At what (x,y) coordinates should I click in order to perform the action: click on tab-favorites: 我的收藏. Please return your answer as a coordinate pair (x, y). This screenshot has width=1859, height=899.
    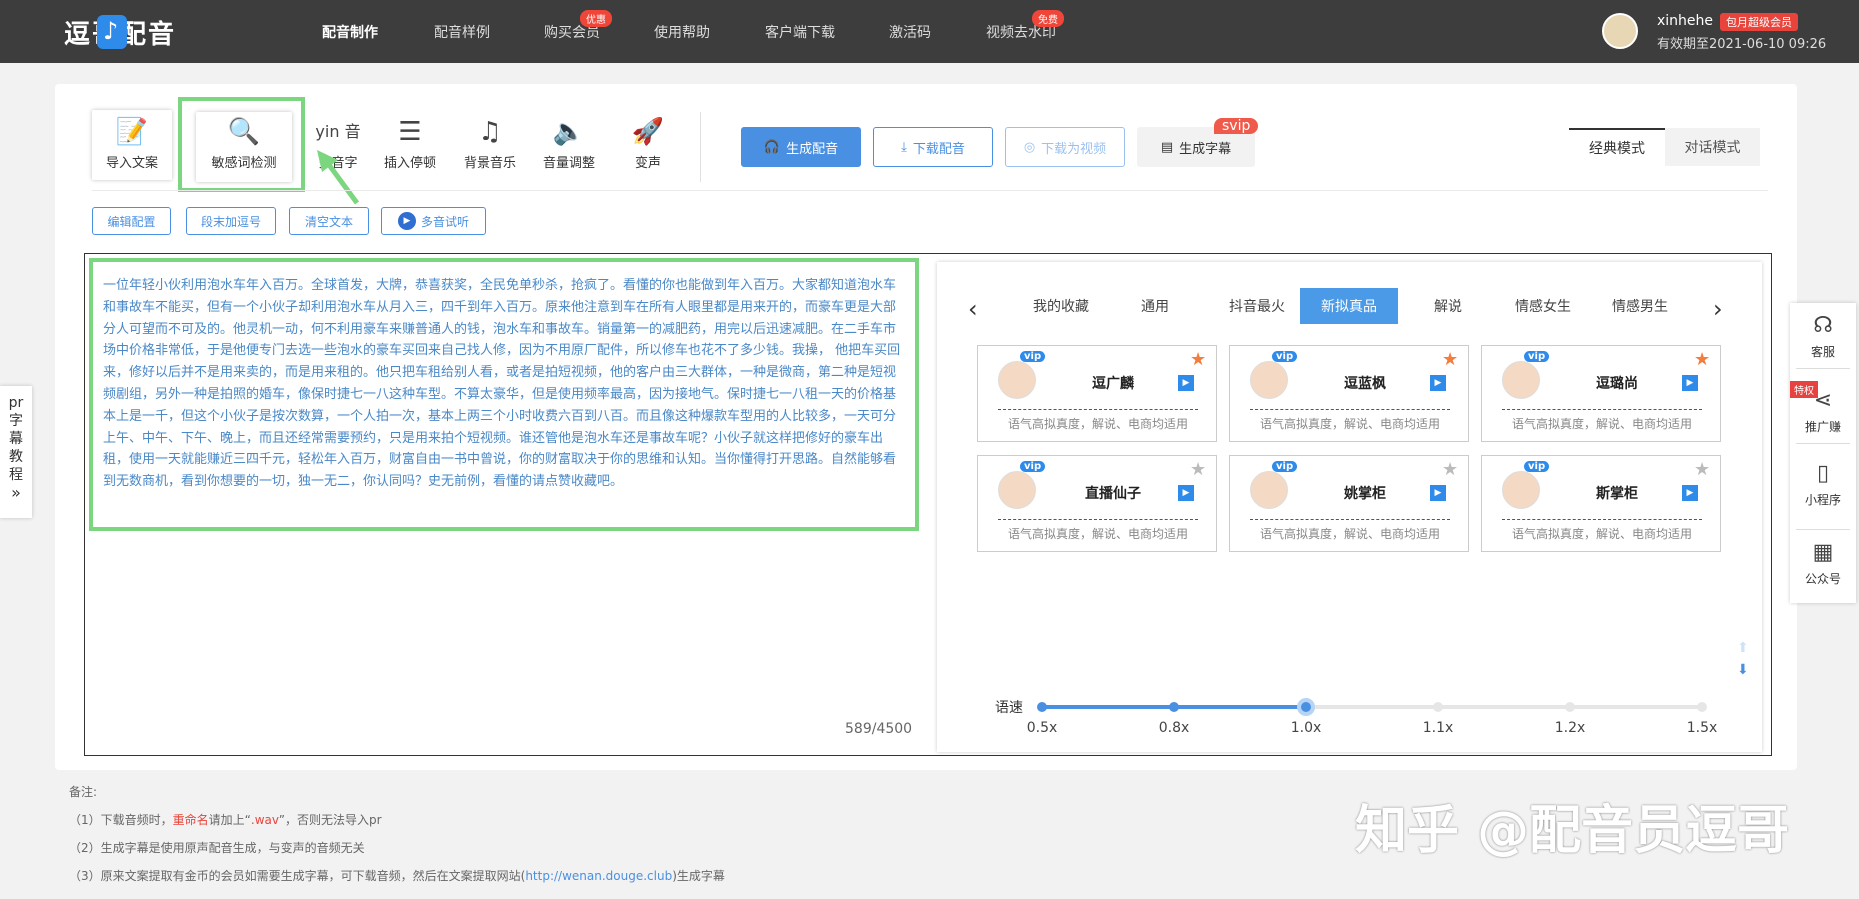
    Looking at the image, I should click on (1061, 306).